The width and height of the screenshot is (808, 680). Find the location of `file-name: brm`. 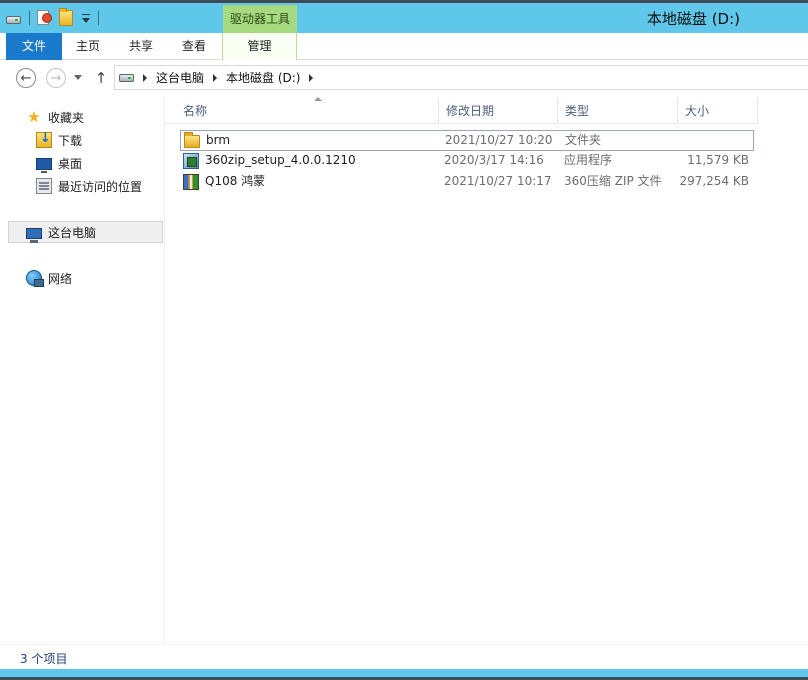

file-name: brm is located at coordinates (218, 140).